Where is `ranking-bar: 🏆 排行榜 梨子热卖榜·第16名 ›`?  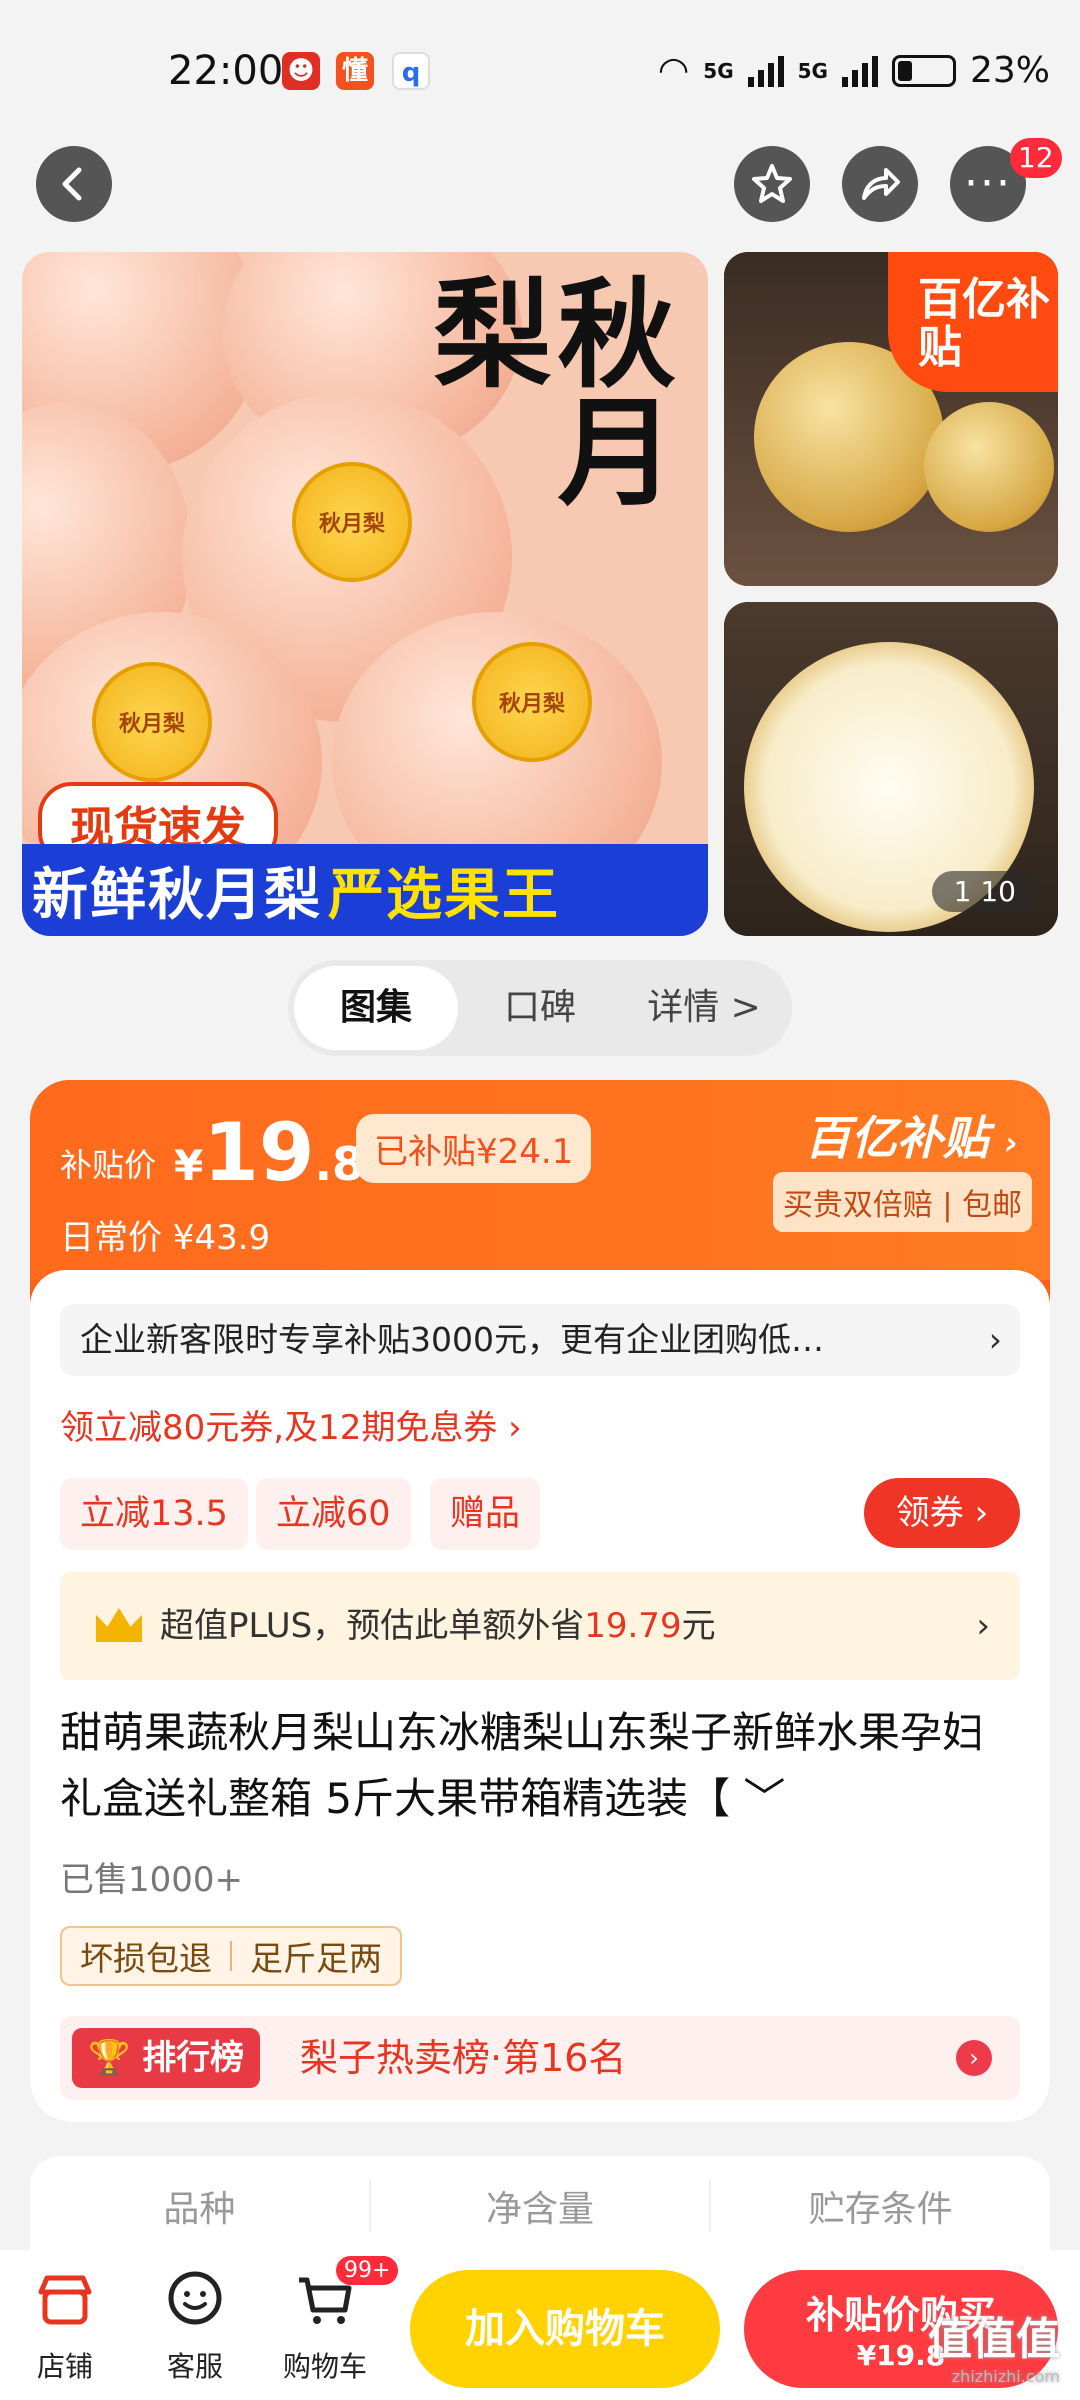
ranking-bar: 🏆 排行榜 梨子热卖榜·第16名 › is located at coordinates (540, 2058).